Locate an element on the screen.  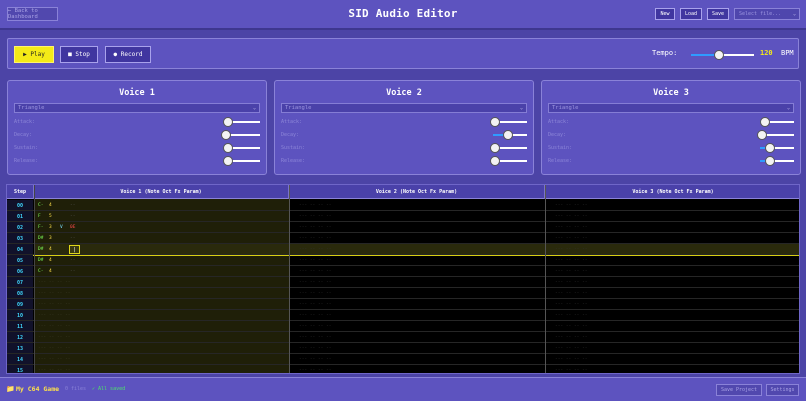
file-select: Select file... ⌄ is located at coordinates (767, 14).